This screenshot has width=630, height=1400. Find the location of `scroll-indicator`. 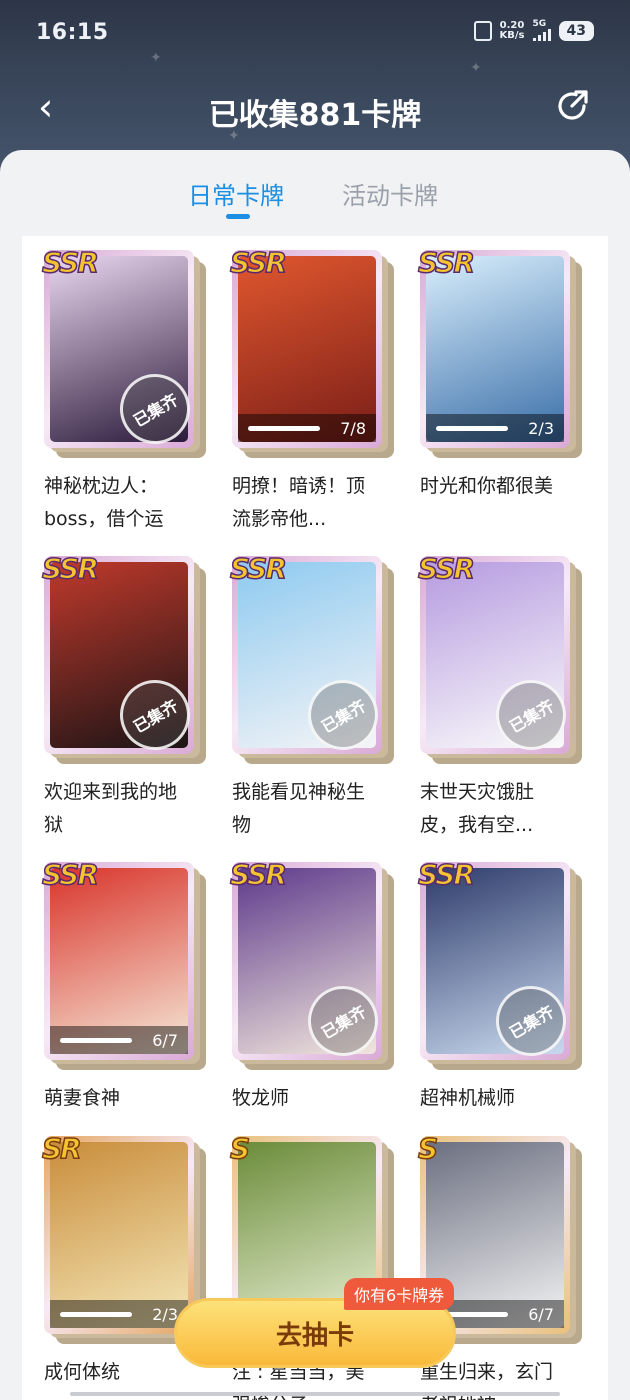

scroll-indicator is located at coordinates (315, 1394).